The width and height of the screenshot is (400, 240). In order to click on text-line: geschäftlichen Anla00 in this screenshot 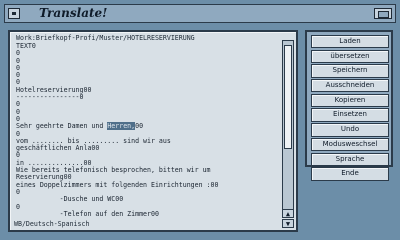, I will do `click(58, 148)`.